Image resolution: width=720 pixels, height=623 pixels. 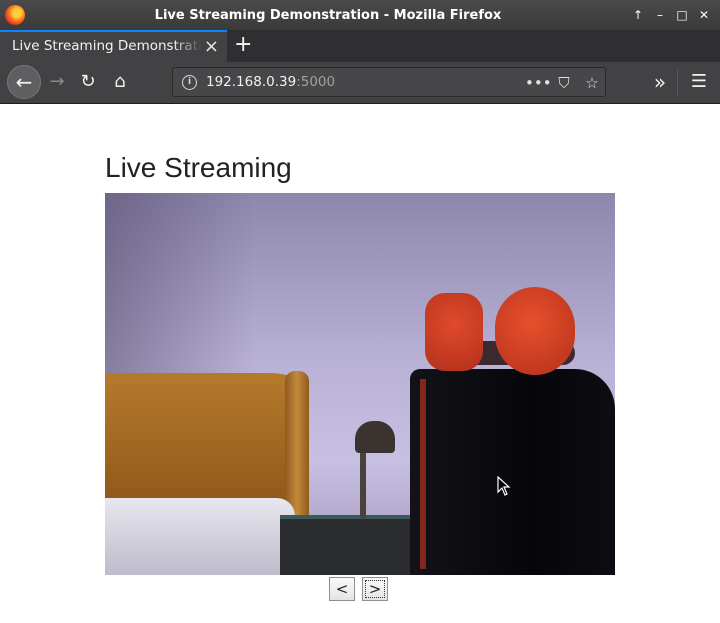 I want to click on url-port: :5000, so click(x=316, y=82).